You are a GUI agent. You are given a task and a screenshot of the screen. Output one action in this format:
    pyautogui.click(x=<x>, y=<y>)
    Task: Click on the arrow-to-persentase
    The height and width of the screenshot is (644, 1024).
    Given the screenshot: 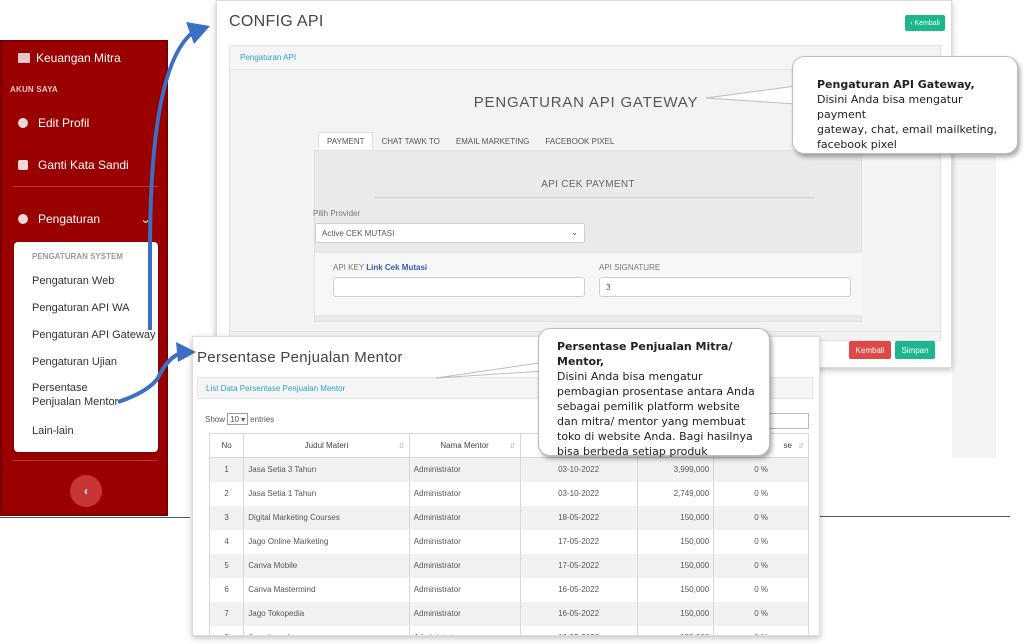 What is the action you would take?
    pyautogui.click(x=151, y=377)
    